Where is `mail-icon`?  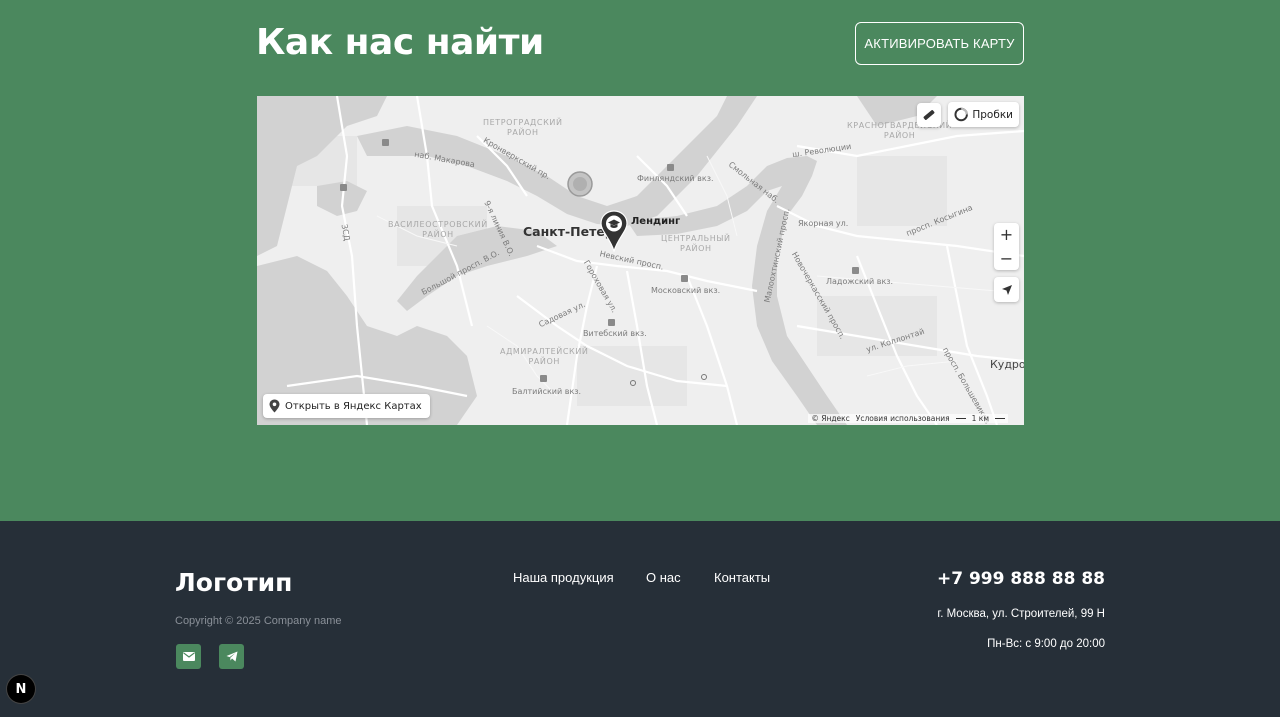
mail-icon is located at coordinates (188, 656).